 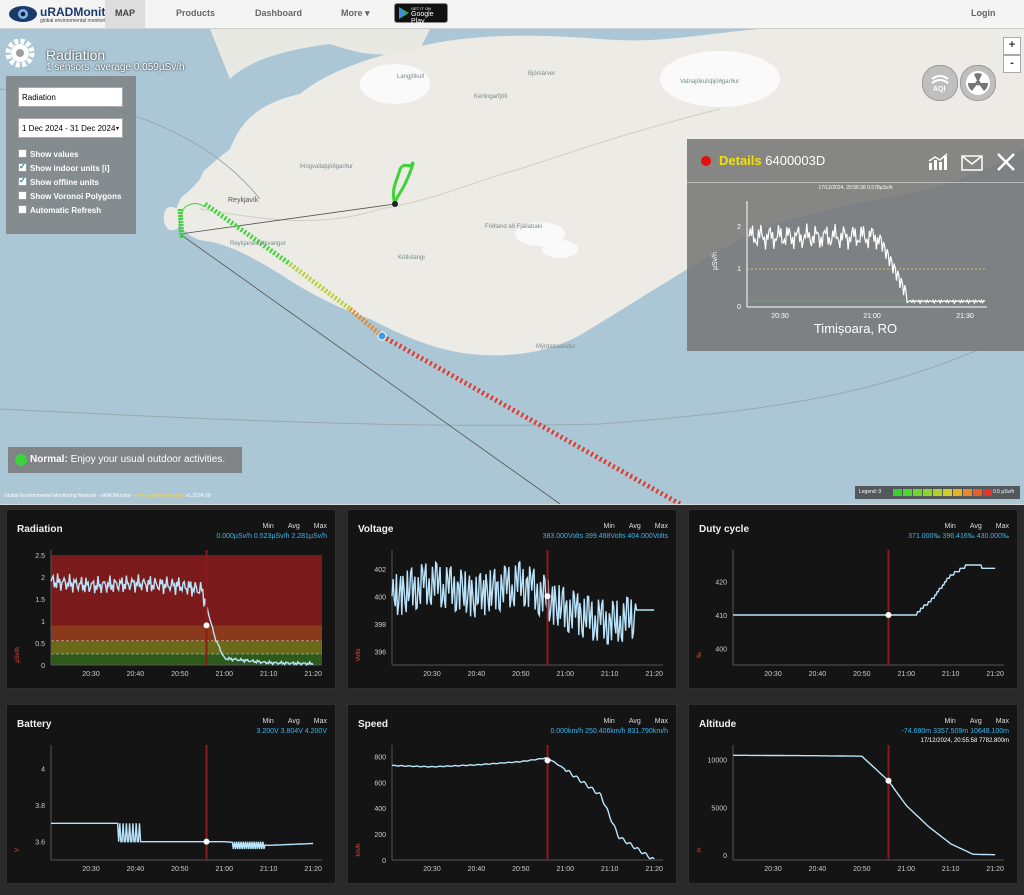 I want to click on option-show-indoor: Show indoor units [i], so click(x=64, y=168).